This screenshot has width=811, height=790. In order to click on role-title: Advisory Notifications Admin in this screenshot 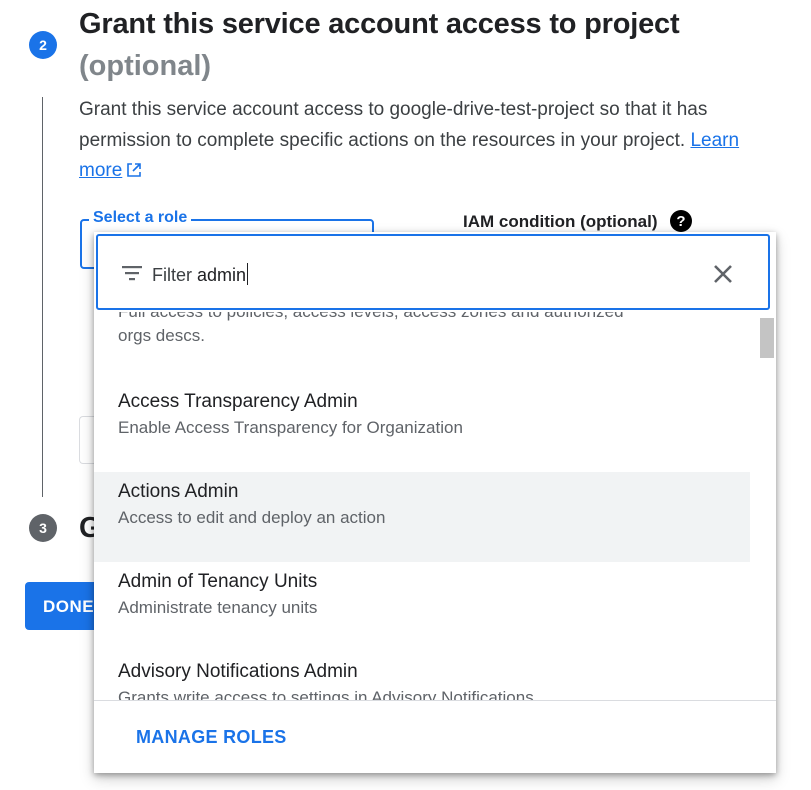, I will do `click(238, 671)`.